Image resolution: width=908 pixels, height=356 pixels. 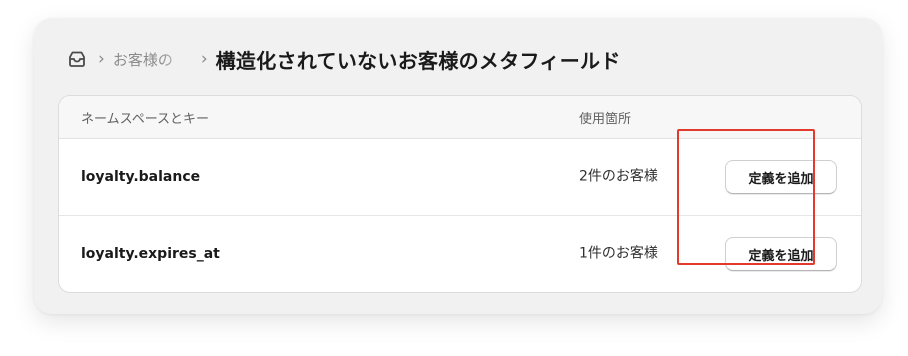 I want to click on page-title: 構造化されていないお客様のメタフィールド, so click(x=418, y=60).